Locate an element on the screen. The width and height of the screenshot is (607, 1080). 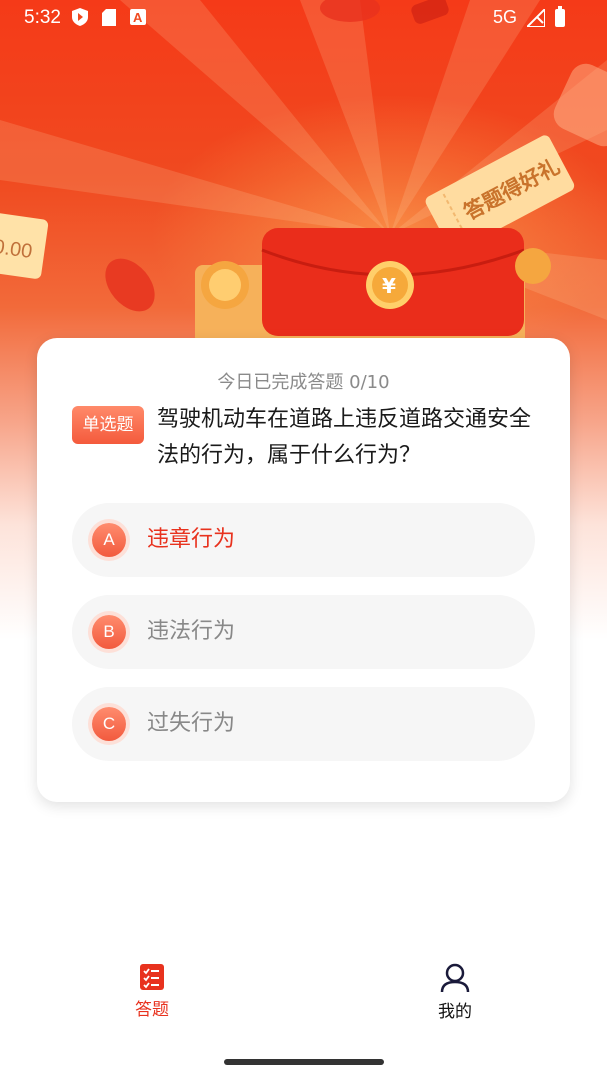
sd-card-icon is located at coordinates (109, 17).